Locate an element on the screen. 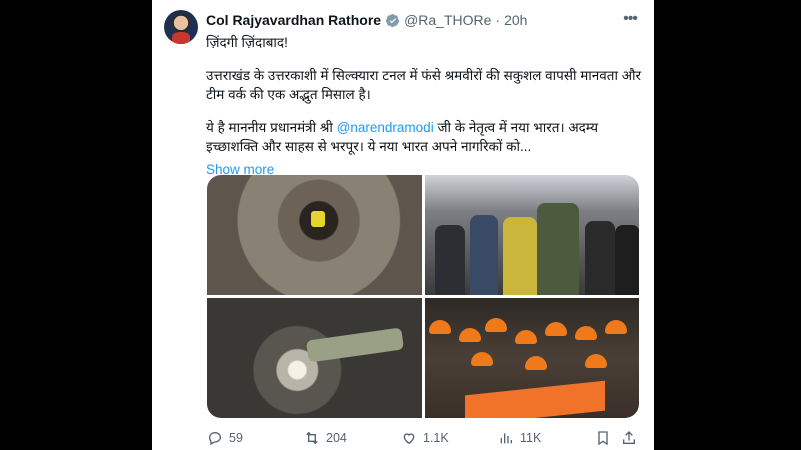 This screenshot has width=801, height=450. author-avatar is located at coordinates (181, 27).